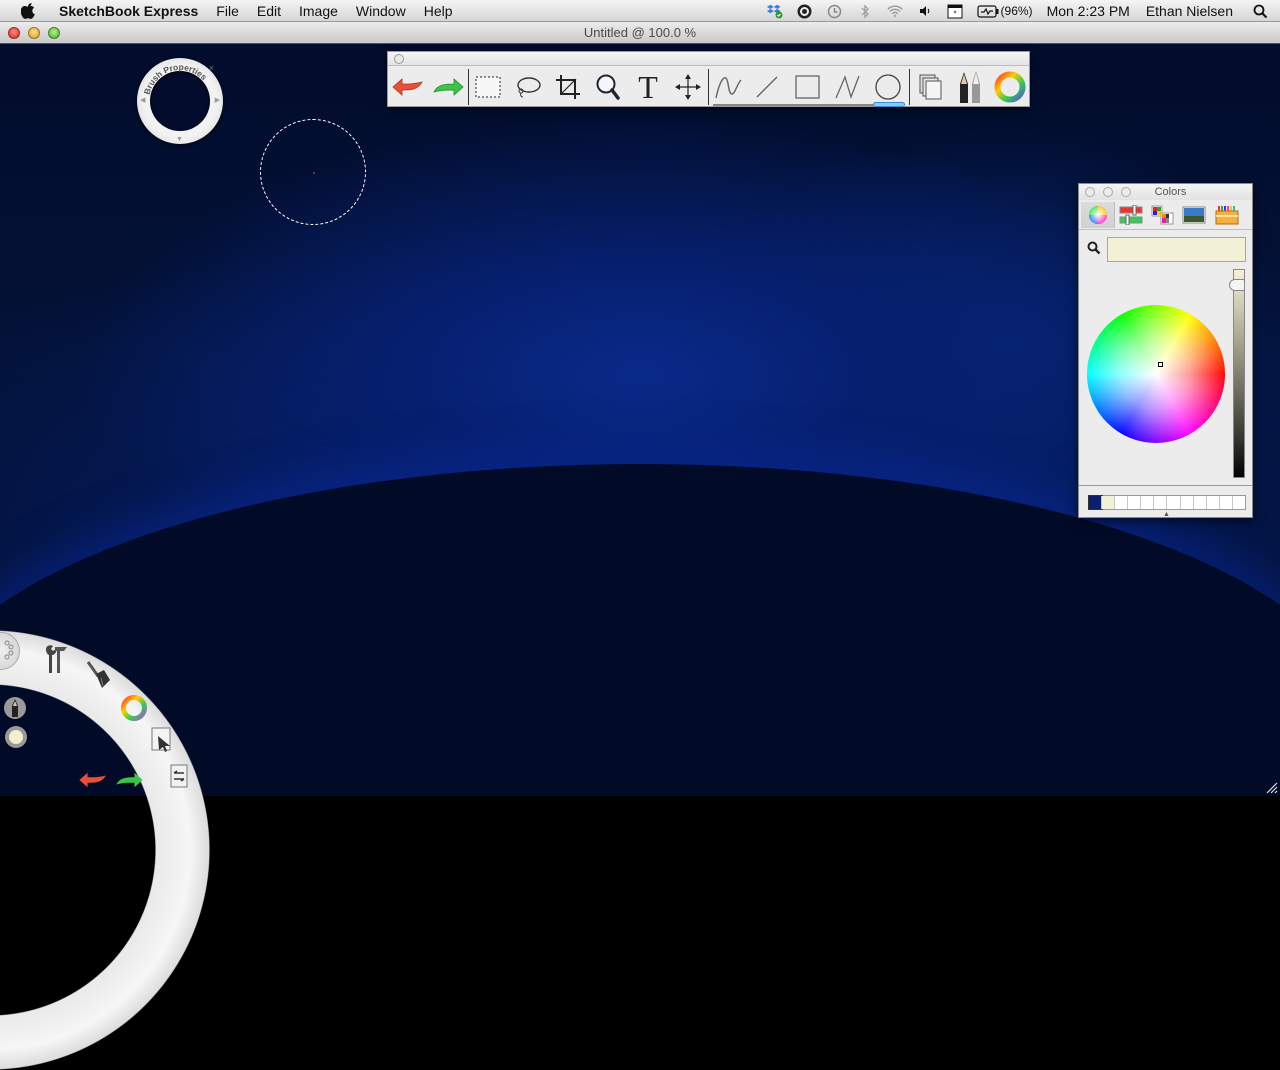 The width and height of the screenshot is (1280, 1070). What do you see at coordinates (865, 11) in the screenshot?
I see `bluetooth-icon` at bounding box center [865, 11].